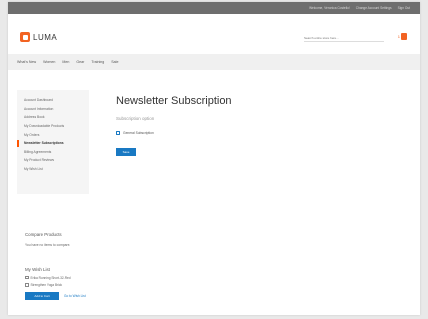 The height and width of the screenshot is (319, 428). I want to click on wish-item-label: Strengthen Yoga Brick, so click(47, 285).